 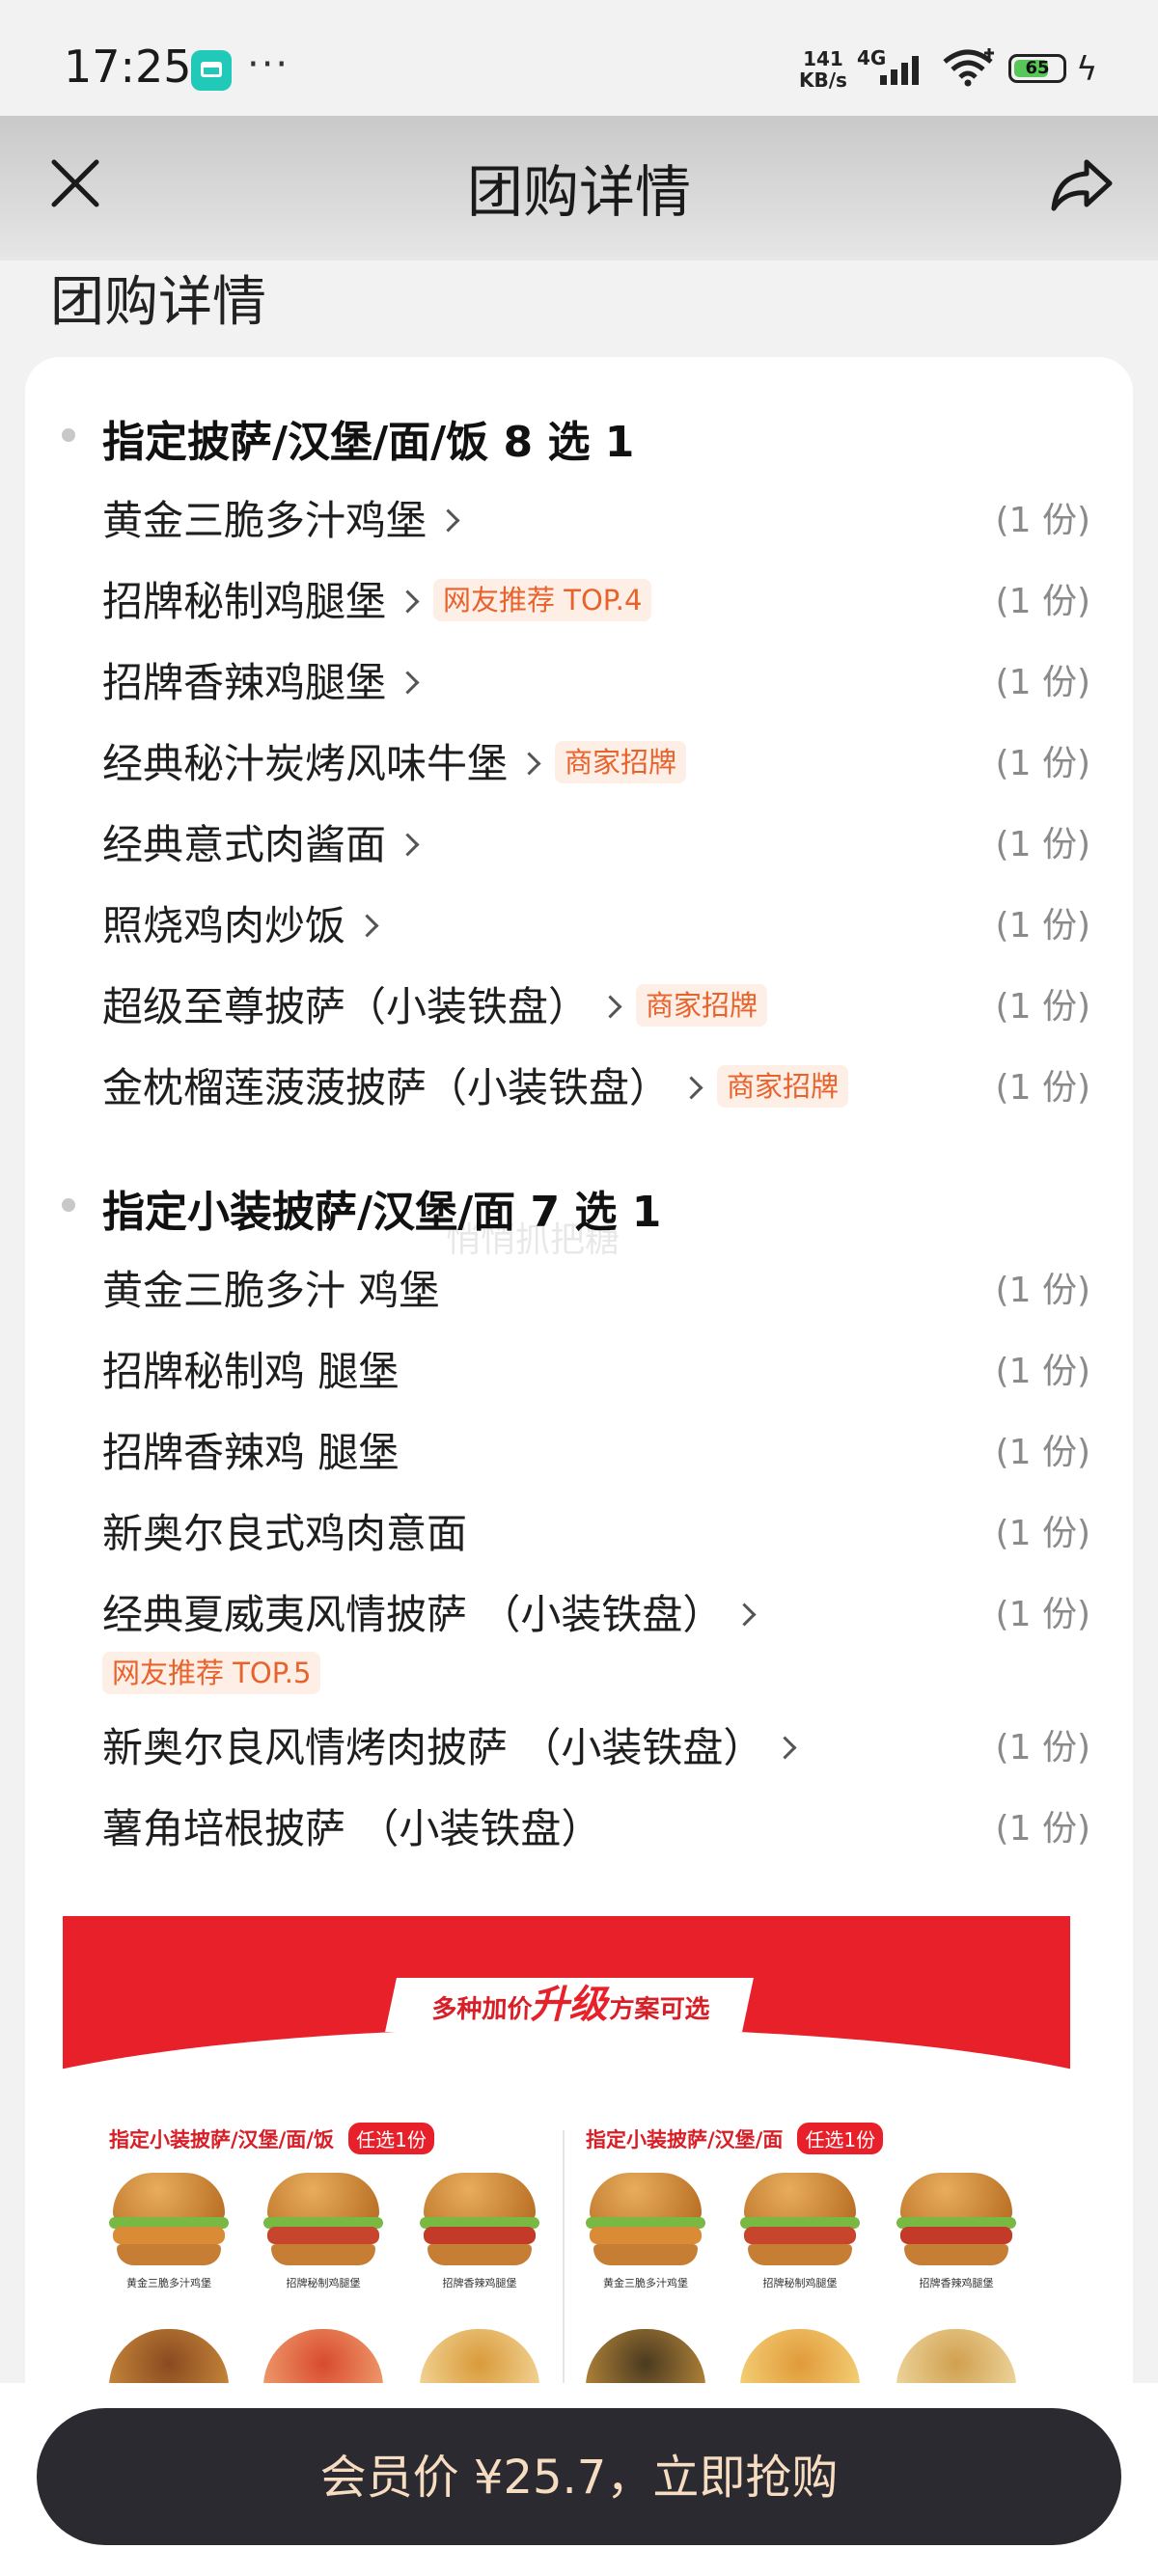 I want to click on network-speed-value: 141, so click(x=823, y=59).